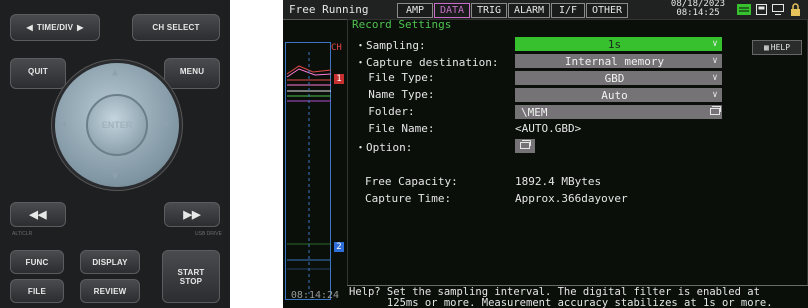 Image resolution: width=808 pixels, height=308 pixels. What do you see at coordinates (715, 112) in the screenshot?
I see `browse-icon` at bounding box center [715, 112].